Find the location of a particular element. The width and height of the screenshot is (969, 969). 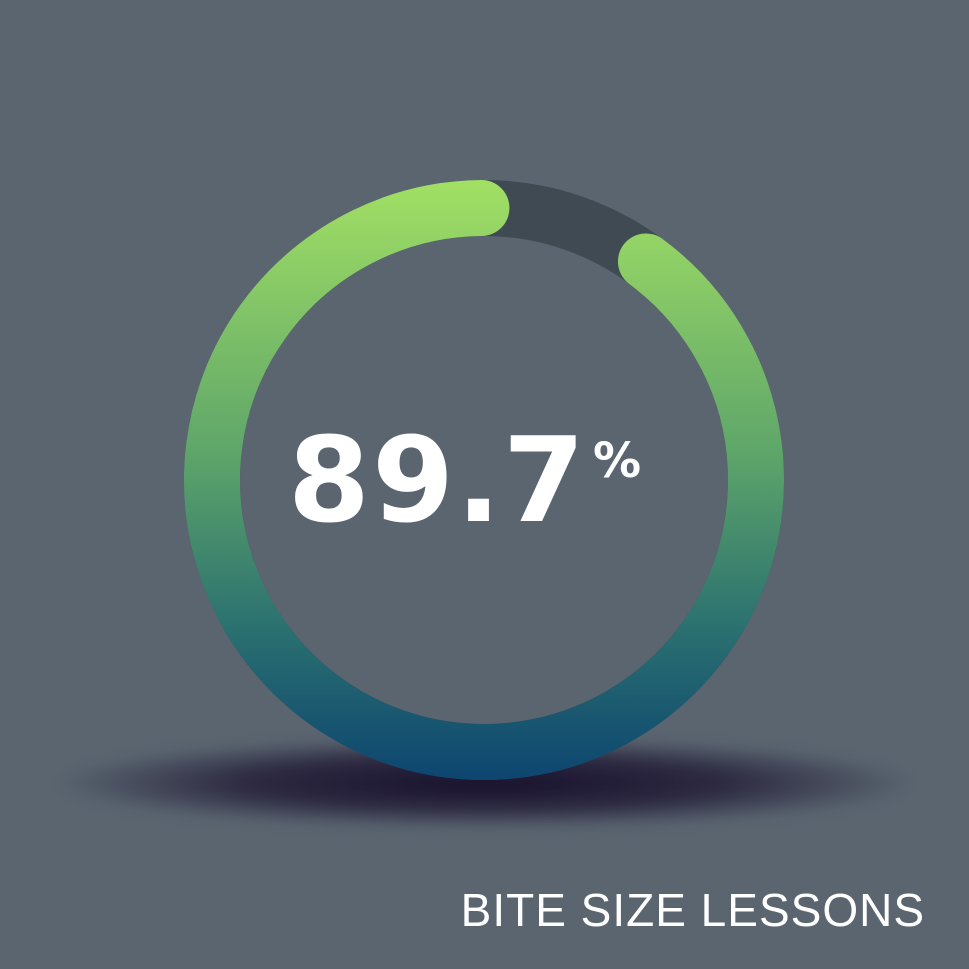

brand-label: BITE SIZE LESSONS is located at coordinates (692, 910).